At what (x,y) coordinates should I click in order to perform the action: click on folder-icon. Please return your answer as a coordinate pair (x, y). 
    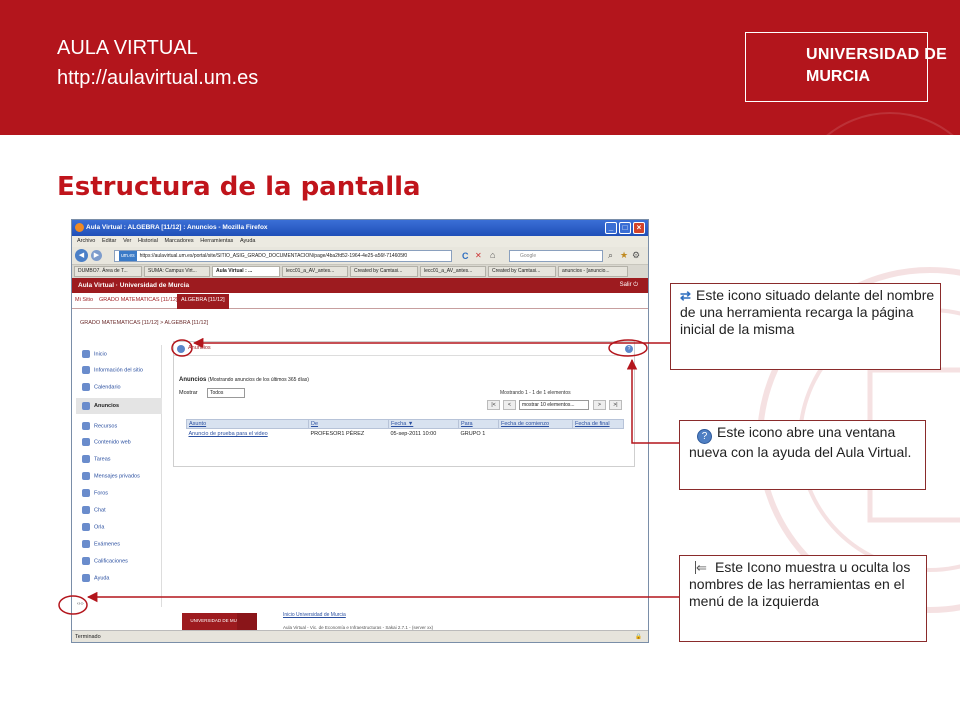
    Looking at the image, I should click on (86, 426).